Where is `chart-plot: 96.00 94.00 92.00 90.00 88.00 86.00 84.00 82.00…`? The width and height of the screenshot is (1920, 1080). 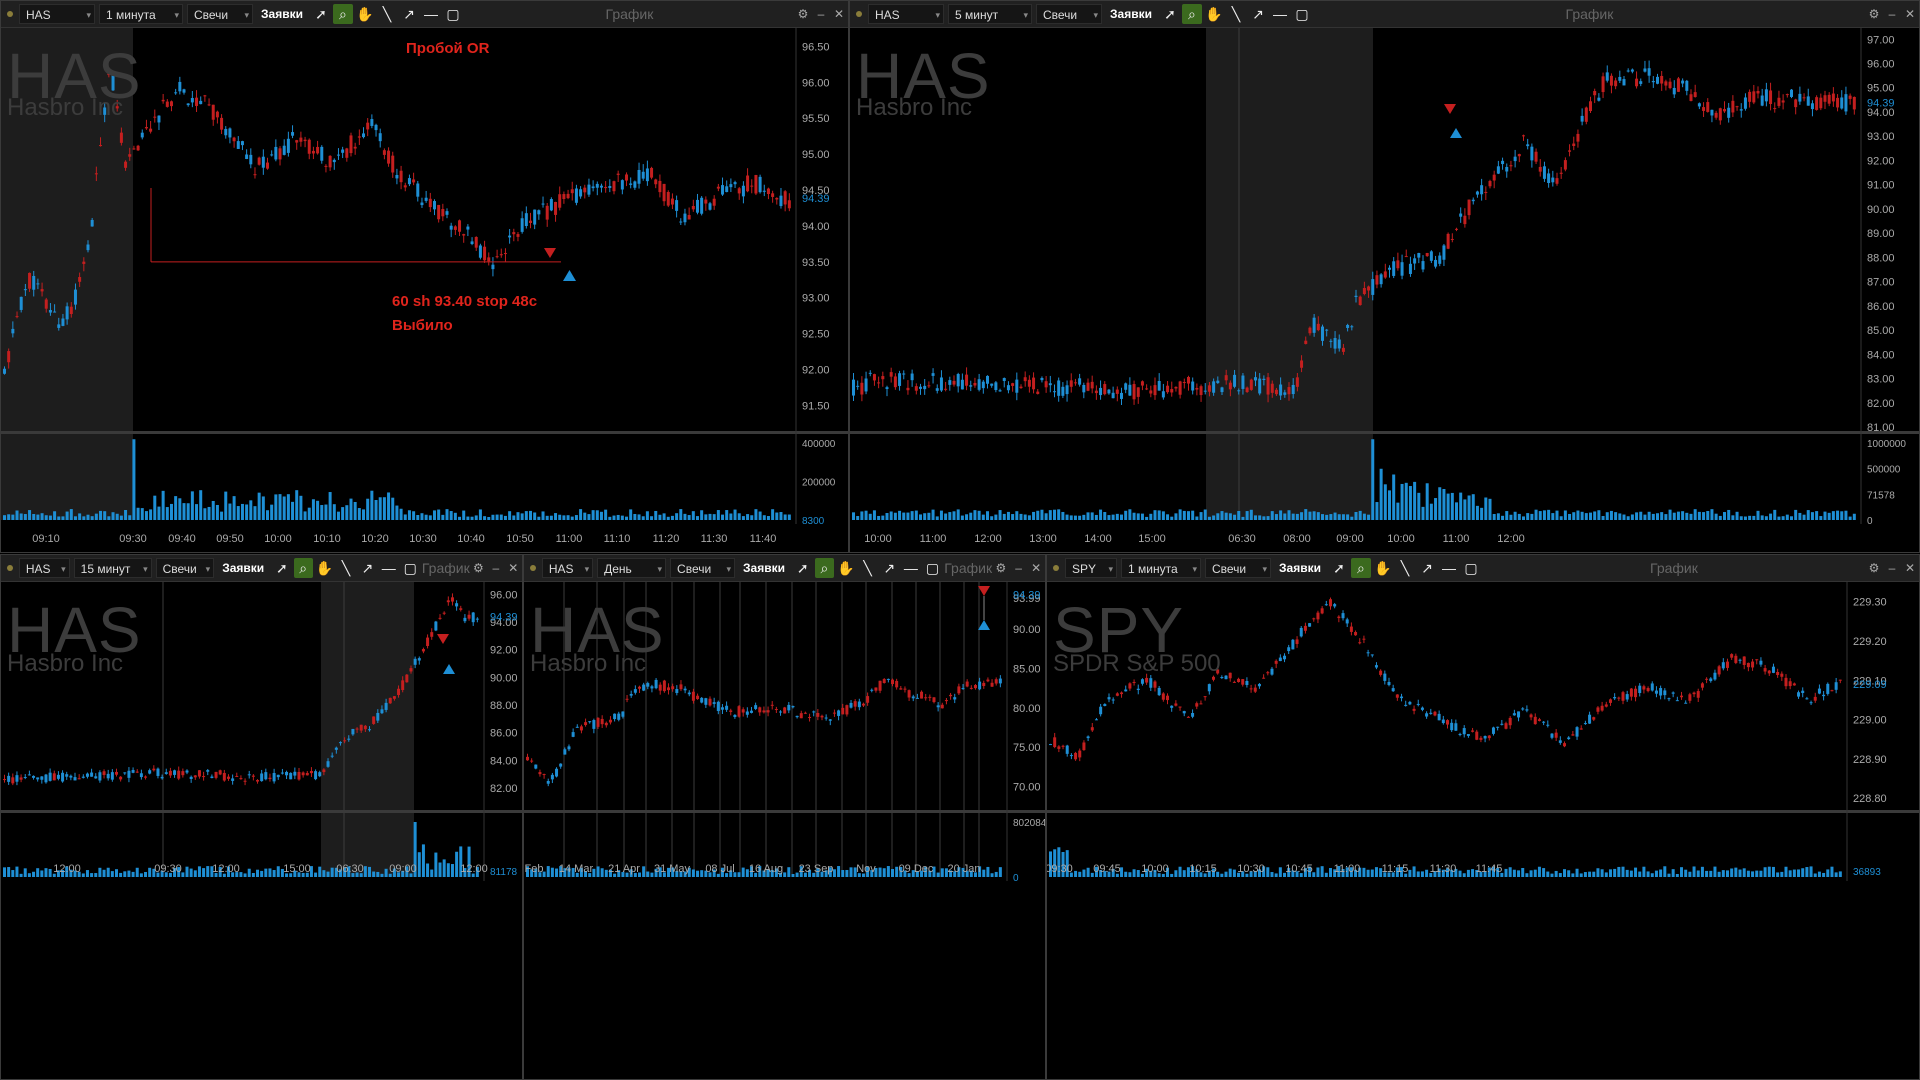
chart-plot: 96.00 94.00 92.00 90.00 88.00 86.00 84.00 82.00… is located at coordinates (261, 830).